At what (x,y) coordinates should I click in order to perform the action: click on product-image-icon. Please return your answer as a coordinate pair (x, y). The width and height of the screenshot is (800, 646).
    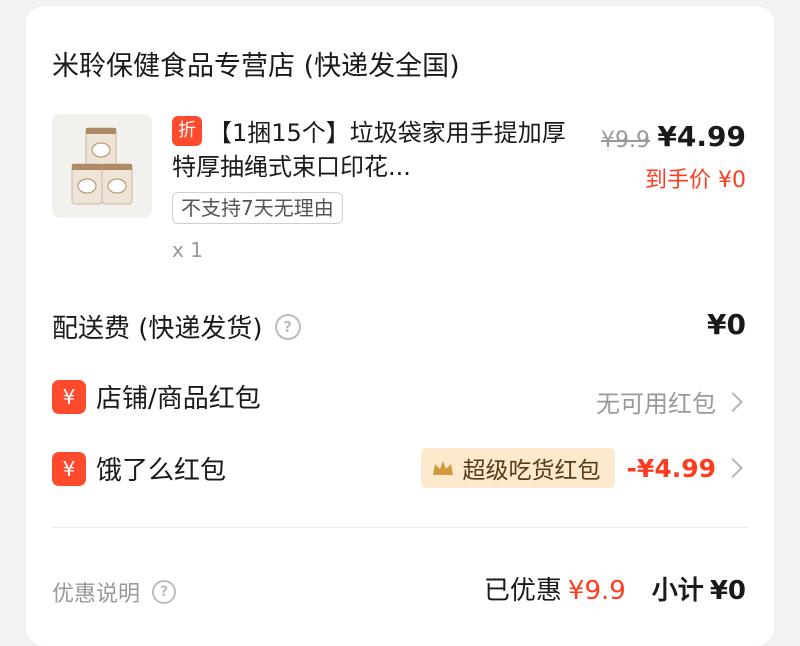
    Looking at the image, I should click on (102, 166).